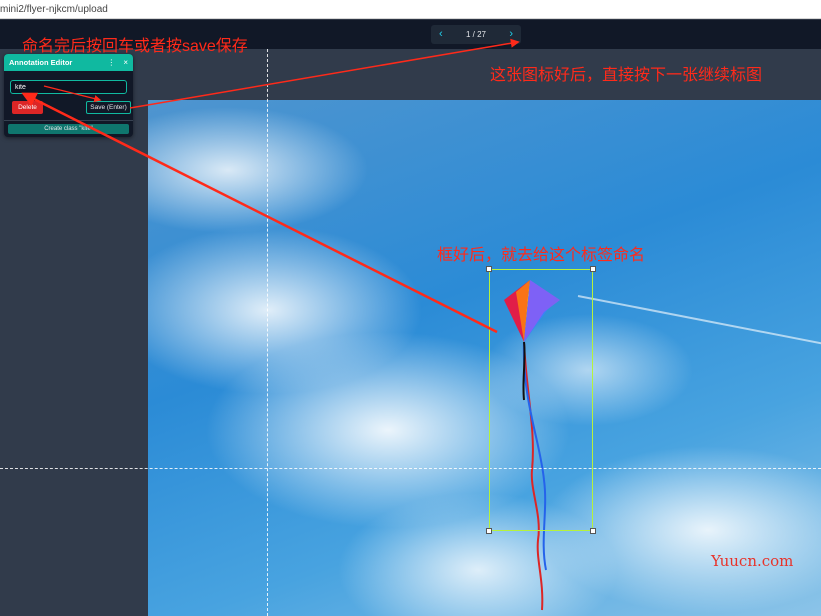 This screenshot has height=616, width=821. What do you see at coordinates (135, 46) in the screenshot?
I see `annotation-save-hint: 命名完后按回车或者按save保存` at bounding box center [135, 46].